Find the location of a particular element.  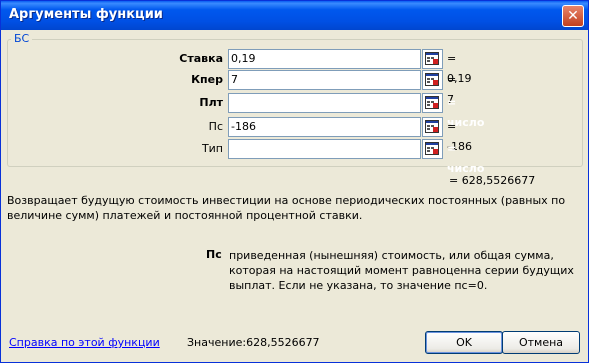

arg-input-plt is located at coordinates (324, 103).